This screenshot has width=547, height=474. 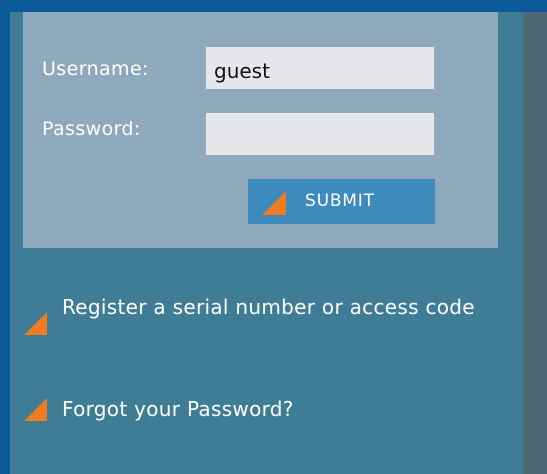 I want to click on password-input, so click(x=320, y=134).